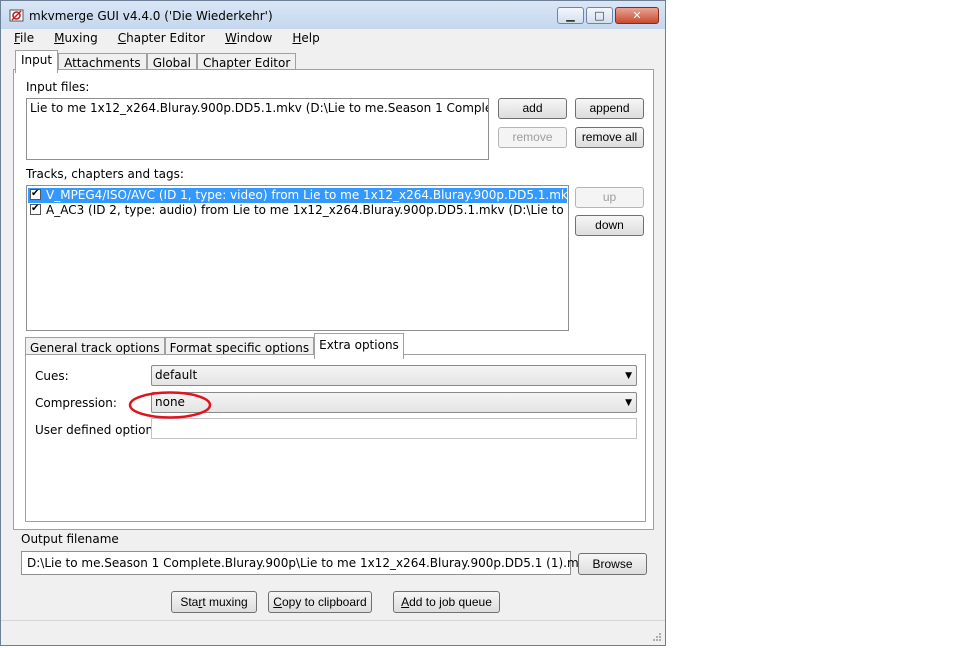  I want to click on minimize-button: ▁, so click(570, 15).